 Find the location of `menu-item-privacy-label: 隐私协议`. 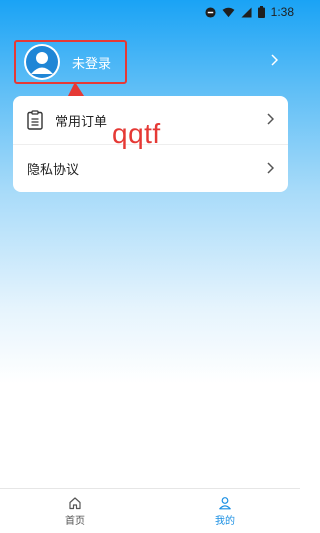

menu-item-privacy-label: 隐私协议 is located at coordinates (53, 169).